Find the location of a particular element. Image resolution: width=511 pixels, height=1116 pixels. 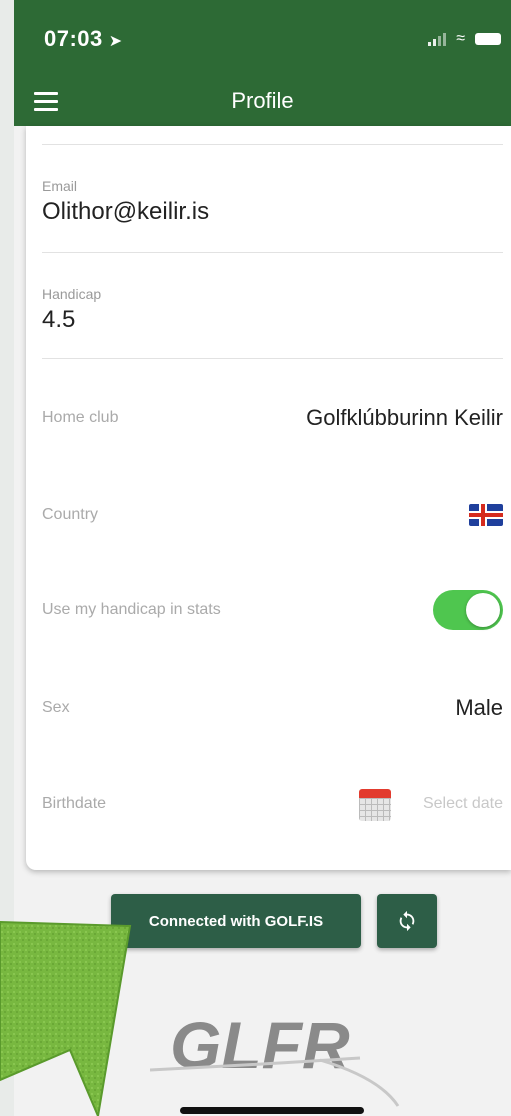

handicap-field: Handicap 4.5 is located at coordinates (272, 310).